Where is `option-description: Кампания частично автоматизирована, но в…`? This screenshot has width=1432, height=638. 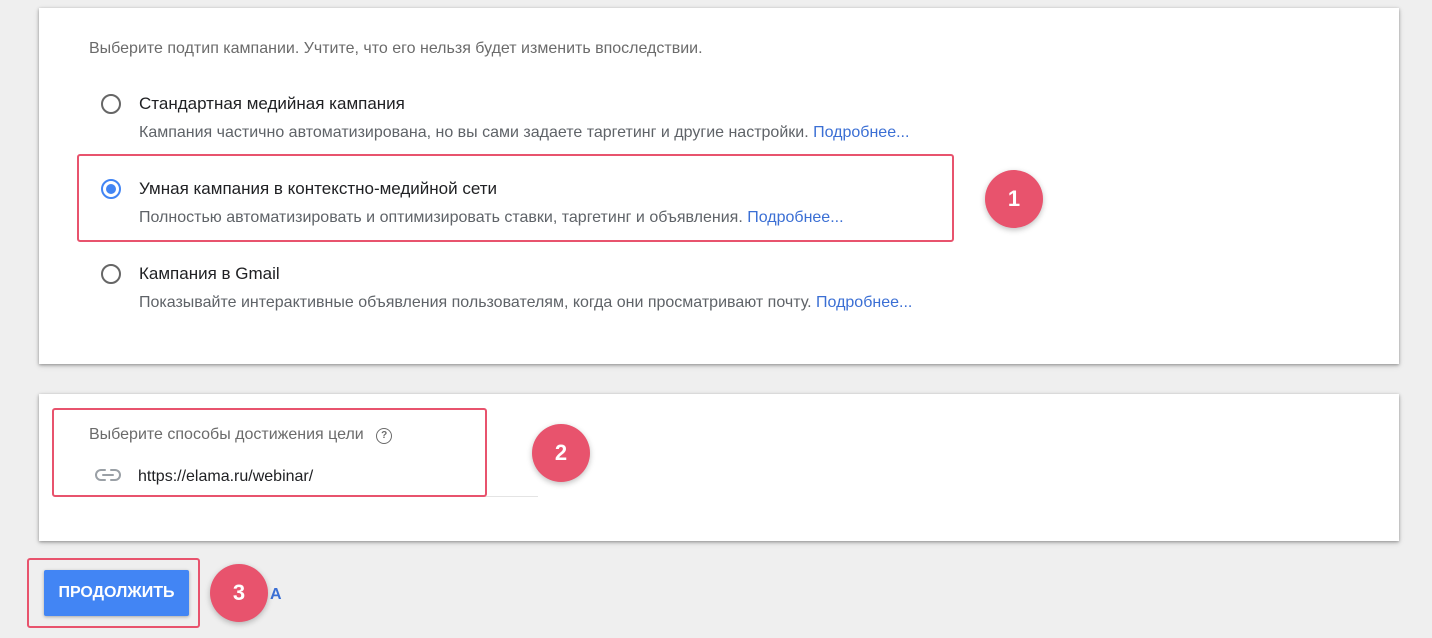 option-description: Кампания частично автоматизирована, но в… is located at coordinates (524, 133).